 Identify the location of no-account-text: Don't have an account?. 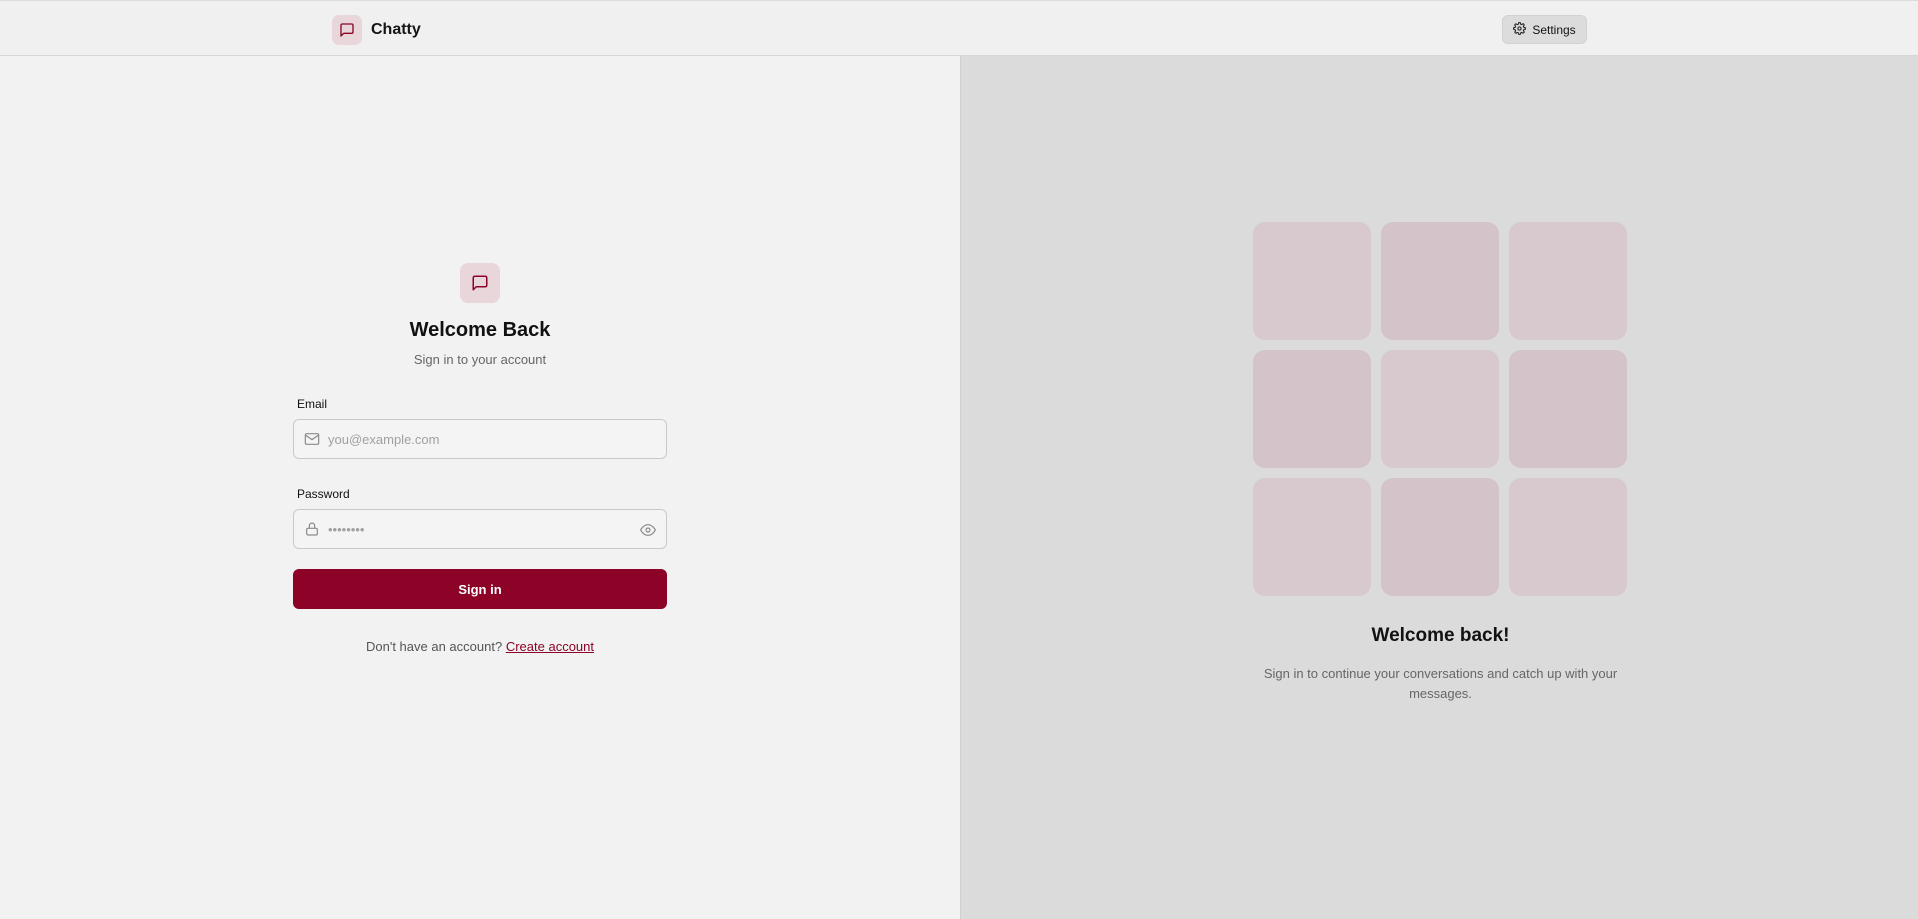
(434, 646).